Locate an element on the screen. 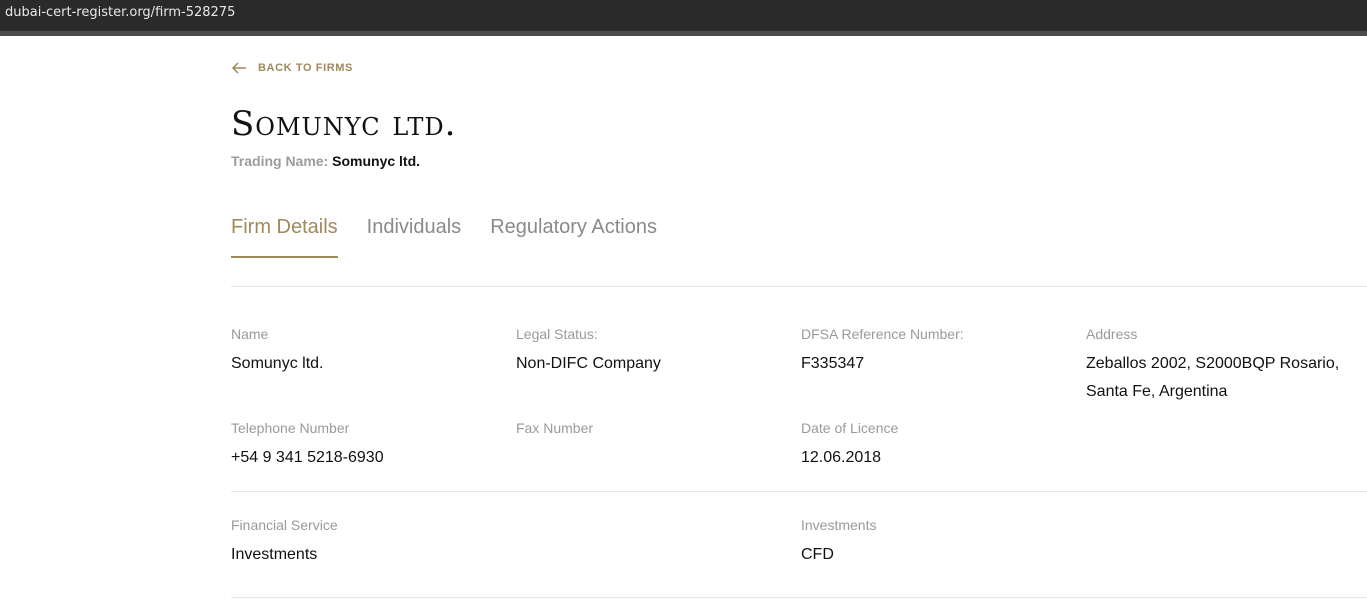 The image size is (1367, 602). detail-label: Investments is located at coordinates (839, 525).